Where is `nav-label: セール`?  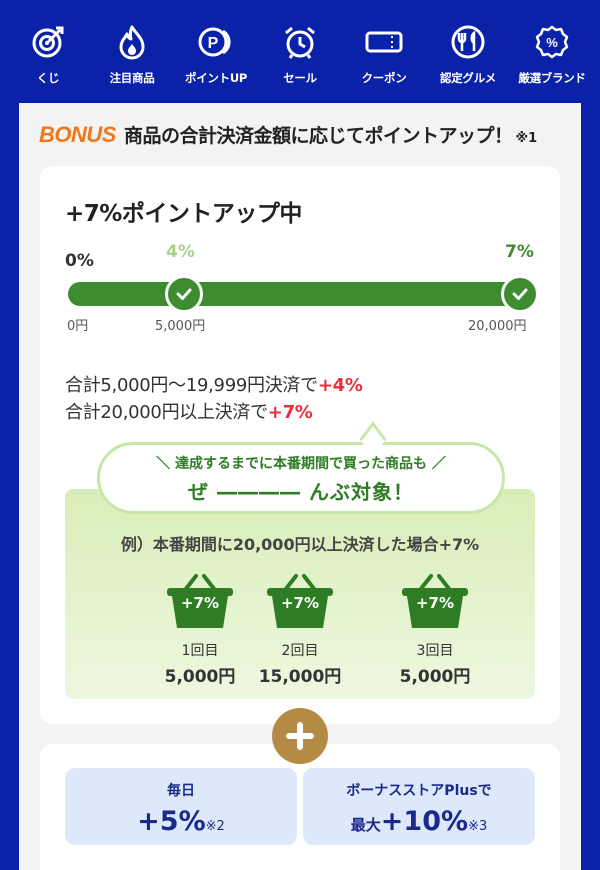
nav-label: セール is located at coordinates (300, 78).